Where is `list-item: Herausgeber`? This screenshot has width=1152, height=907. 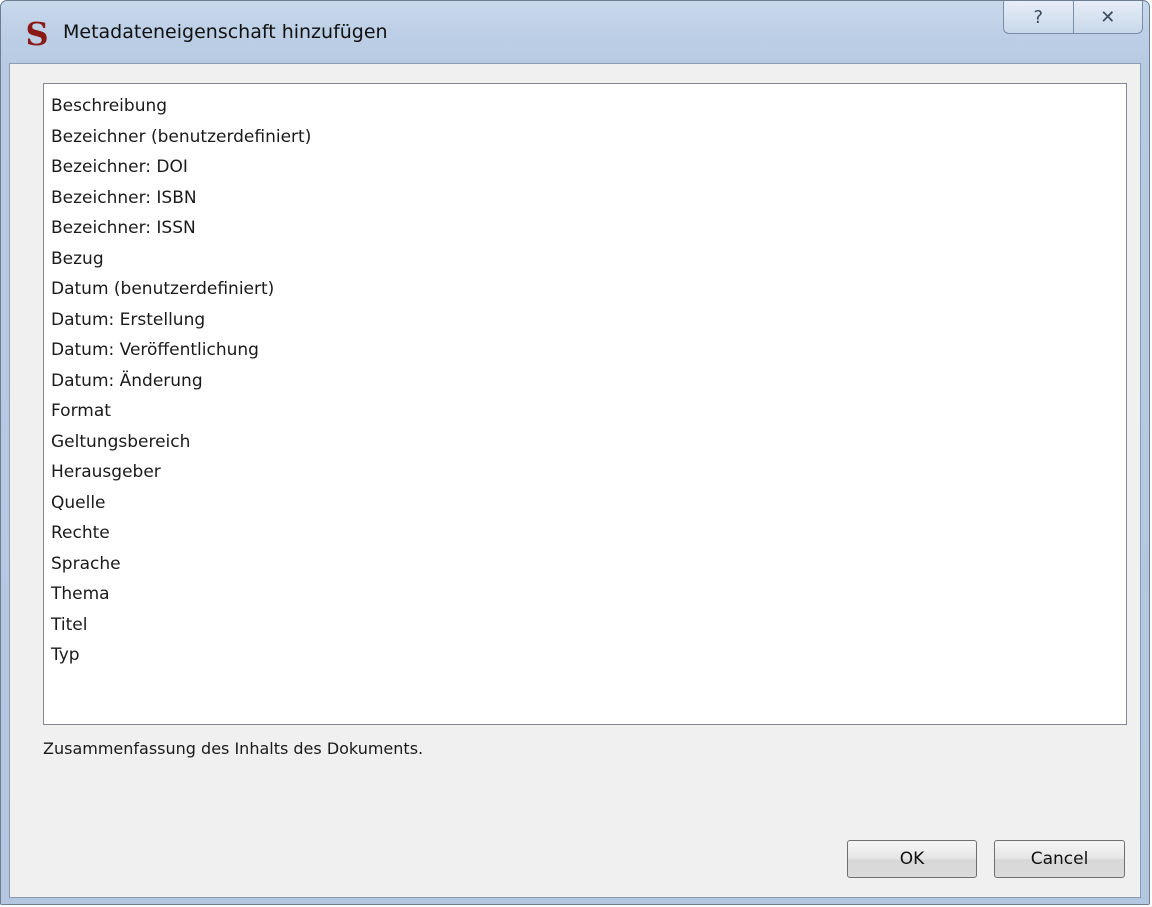
list-item: Herausgeber is located at coordinates (588, 472).